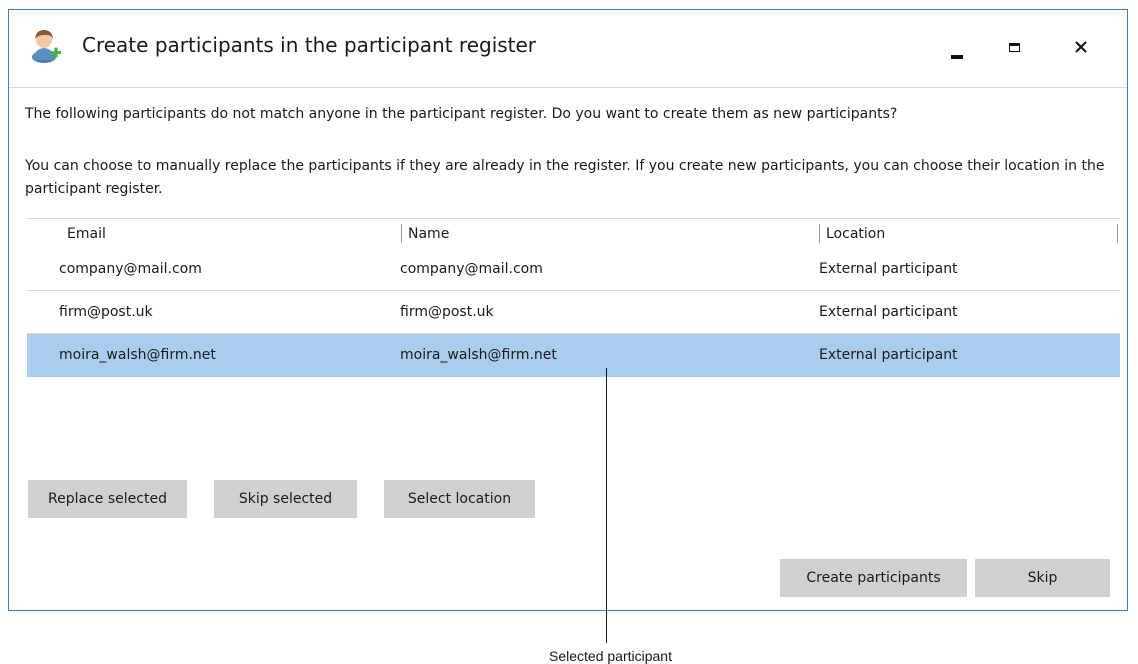 The width and height of the screenshot is (1138, 664). I want to click on close-icon, so click(1081, 47).